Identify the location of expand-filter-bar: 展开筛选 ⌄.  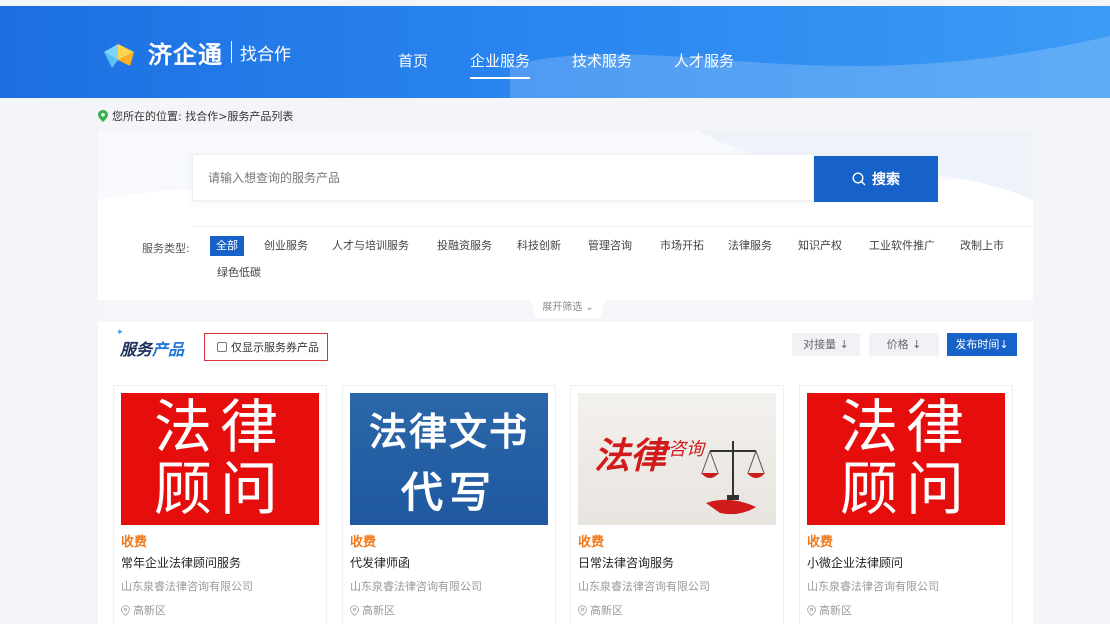
(565, 311).